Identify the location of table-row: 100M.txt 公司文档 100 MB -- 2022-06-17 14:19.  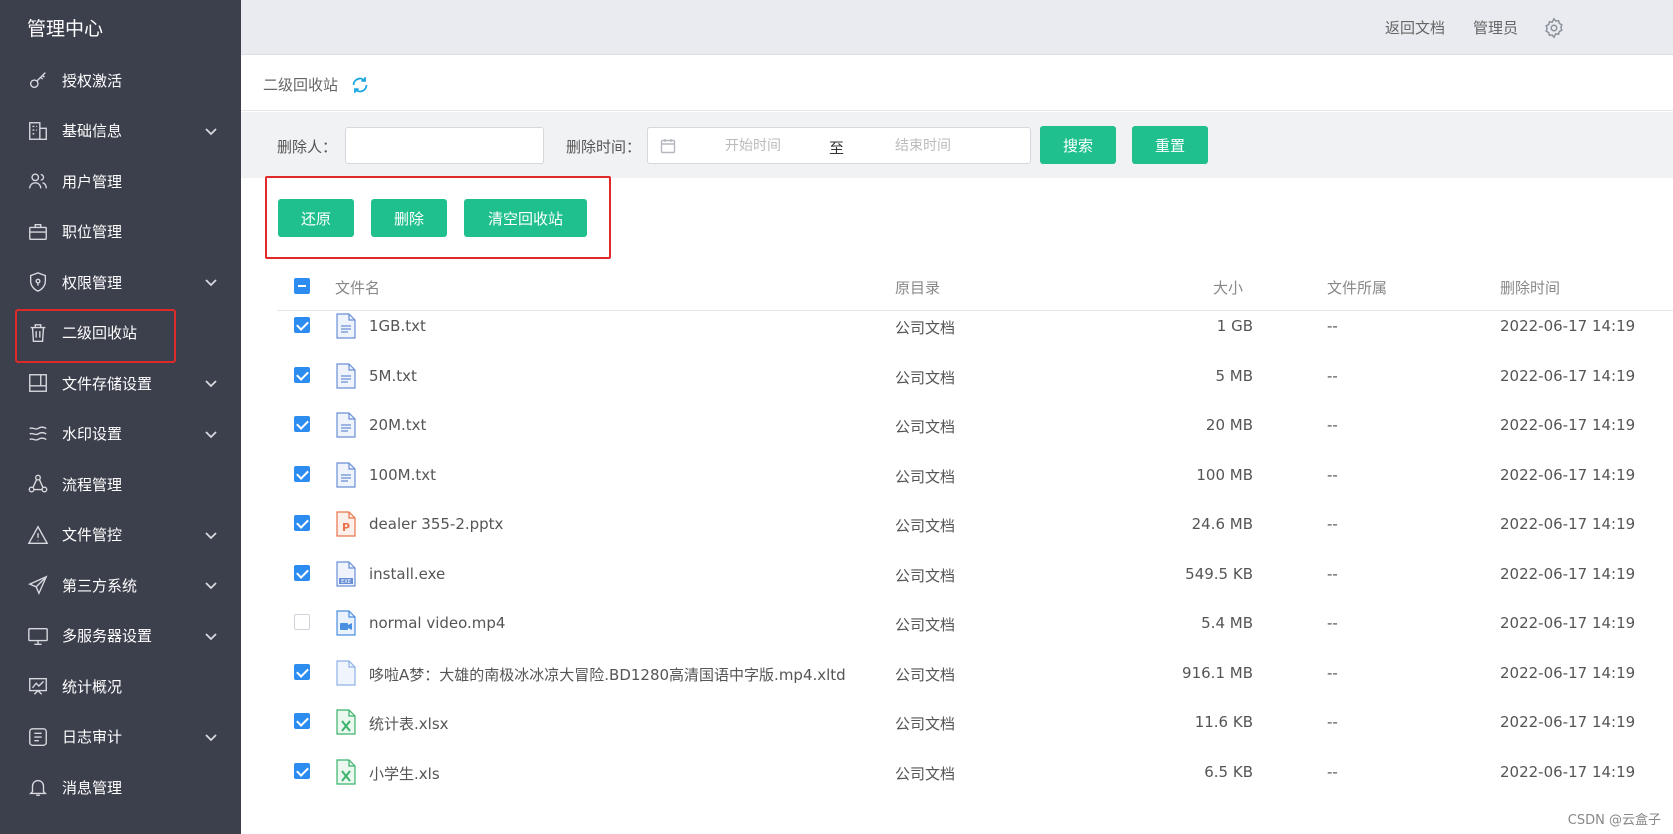
(975, 476).